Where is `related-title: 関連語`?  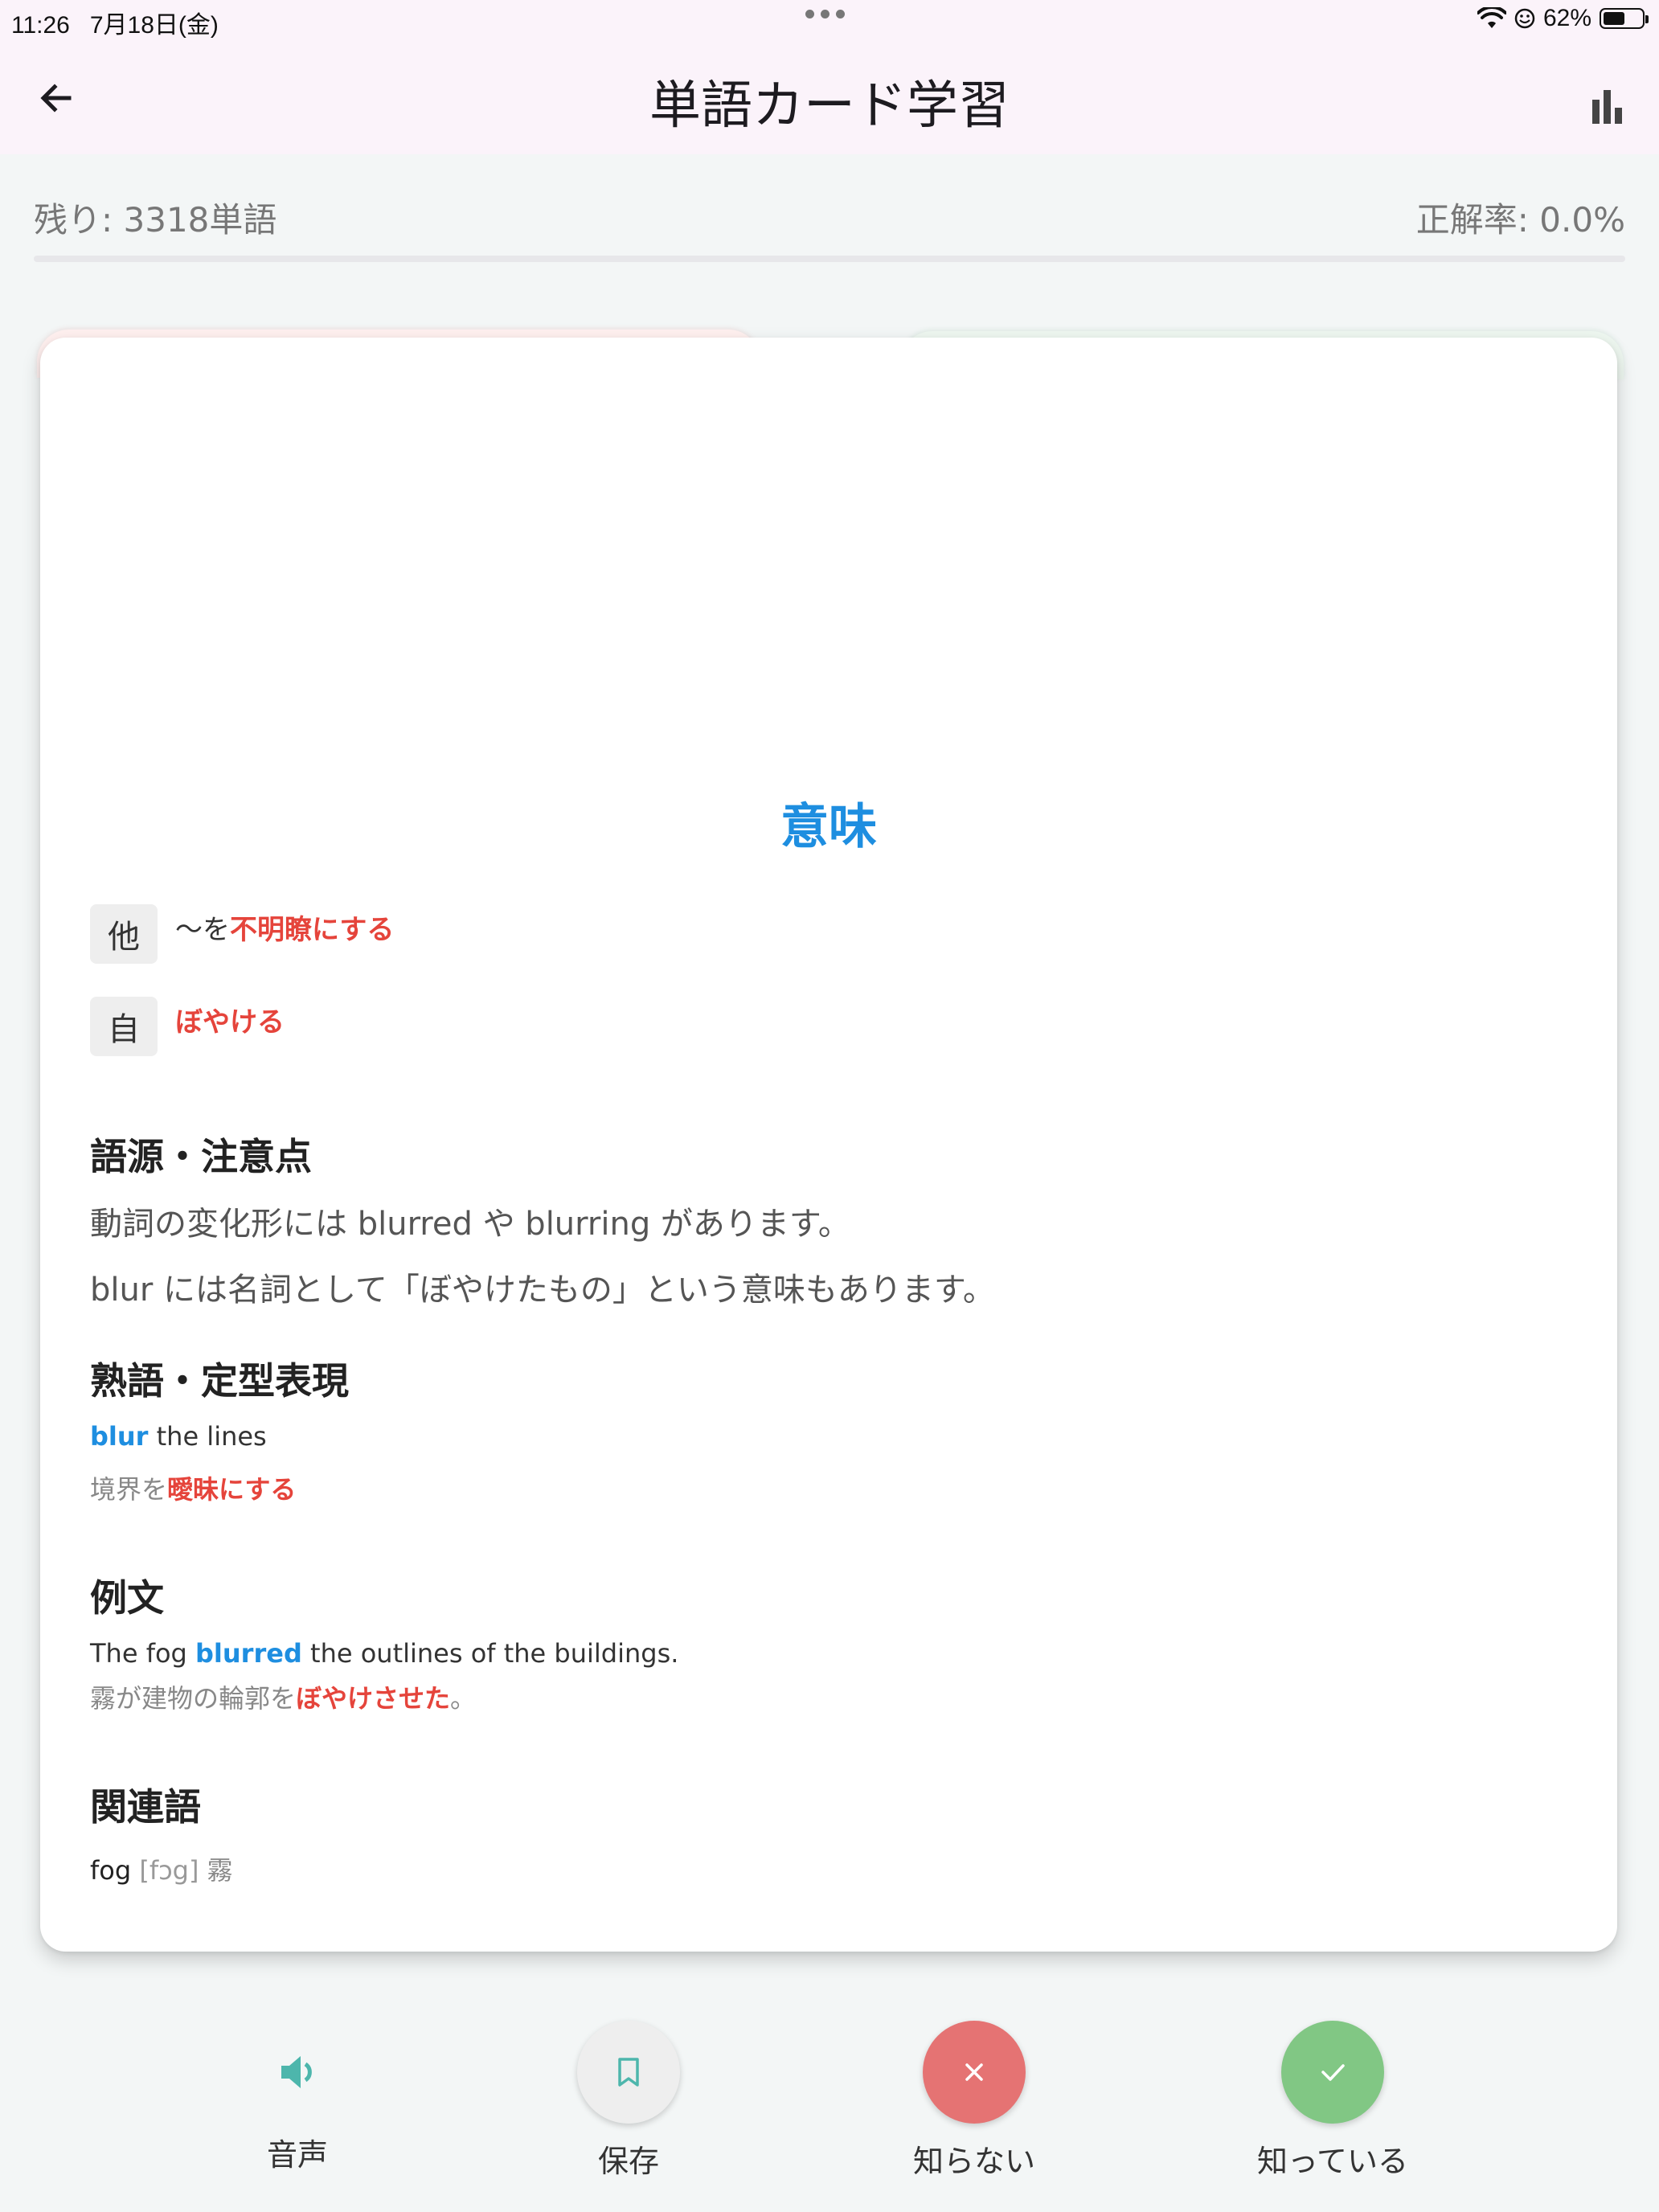
related-title: 関連語 is located at coordinates (145, 1807).